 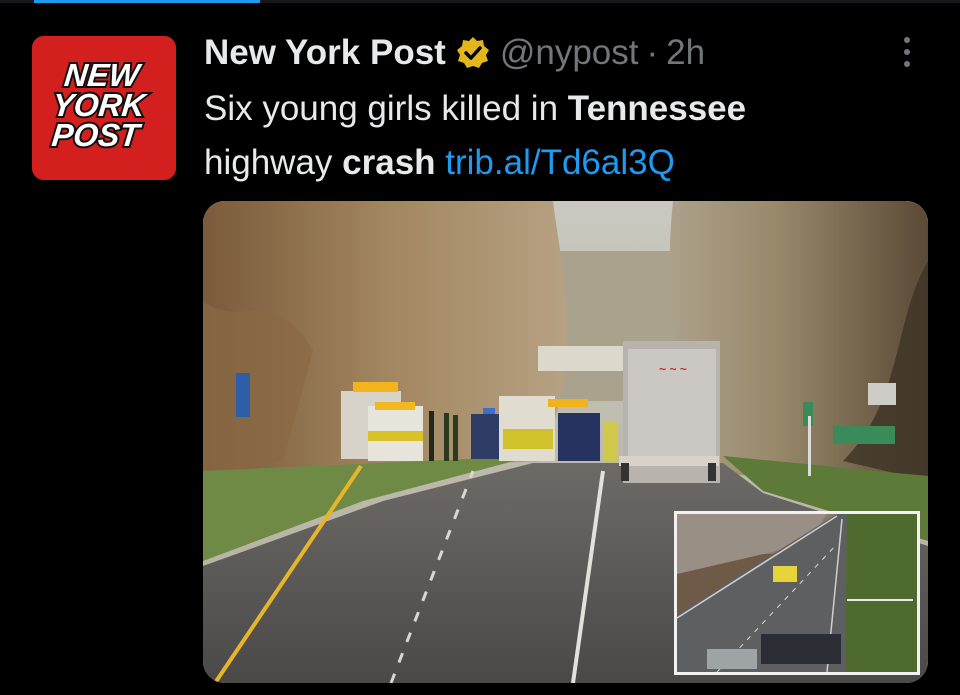 I want to click on text-part: Six young girls killed in, so click(x=386, y=108).